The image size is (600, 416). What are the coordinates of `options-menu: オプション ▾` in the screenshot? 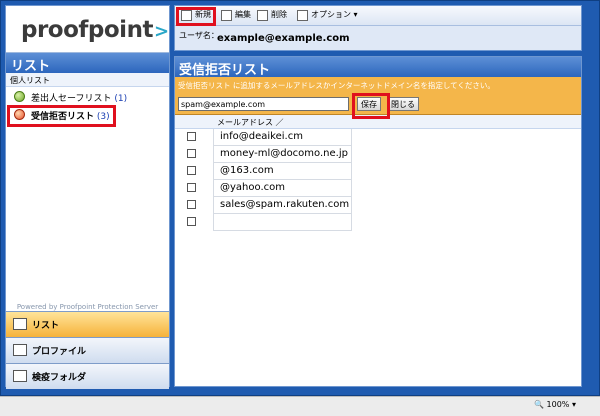 It's located at (327, 16).